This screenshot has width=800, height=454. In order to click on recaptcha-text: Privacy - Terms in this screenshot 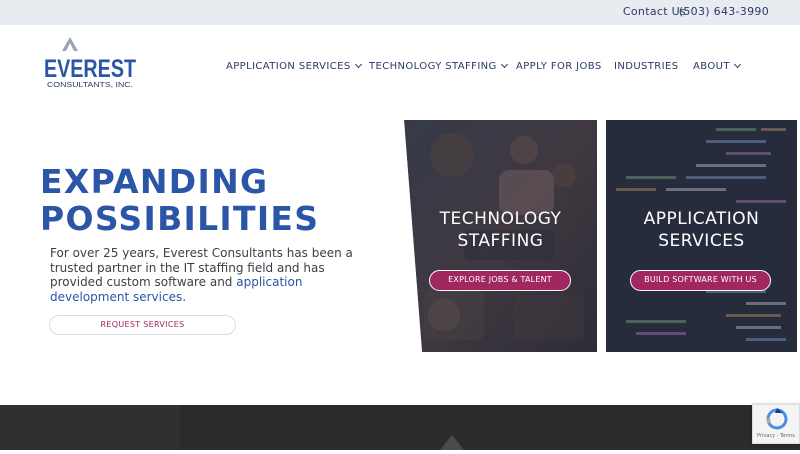, I will do `click(776, 436)`.